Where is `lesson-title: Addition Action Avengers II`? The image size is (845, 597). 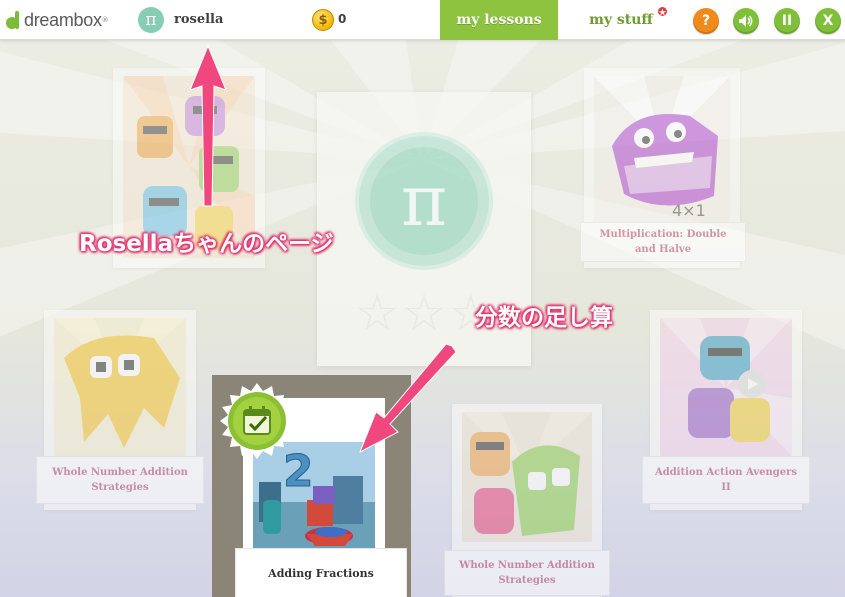 lesson-title: Addition Action Avengers II is located at coordinates (726, 480).